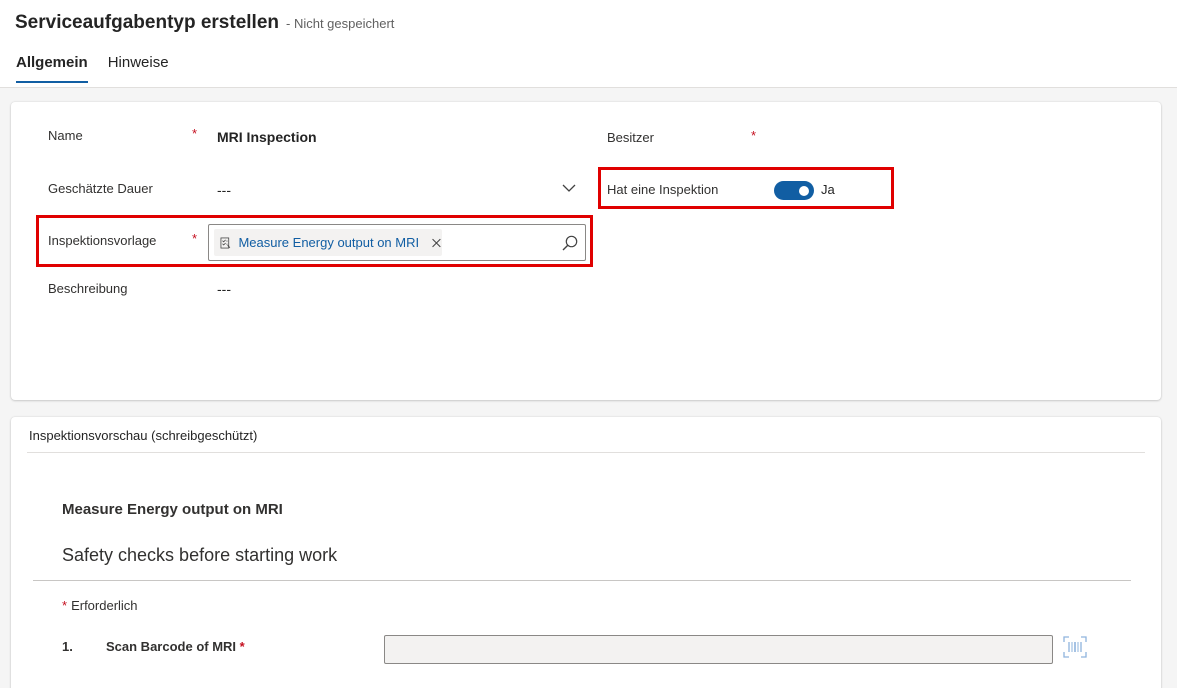 This screenshot has height=688, width=1177. I want to click on has-inspection-value: Ja, so click(828, 189).